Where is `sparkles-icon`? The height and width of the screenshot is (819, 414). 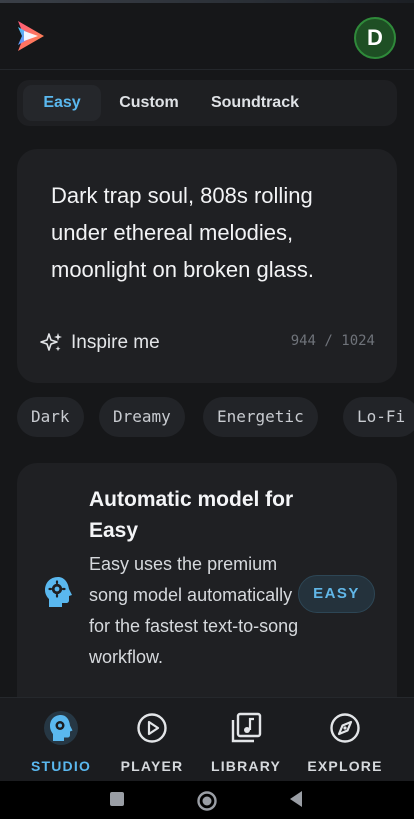
sparkles-icon is located at coordinates (51, 342).